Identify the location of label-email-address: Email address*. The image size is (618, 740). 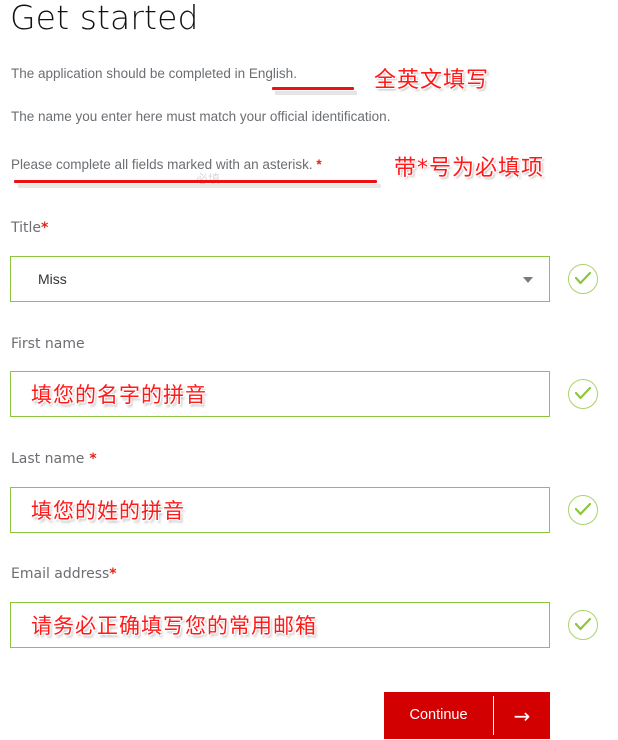
(64, 574).